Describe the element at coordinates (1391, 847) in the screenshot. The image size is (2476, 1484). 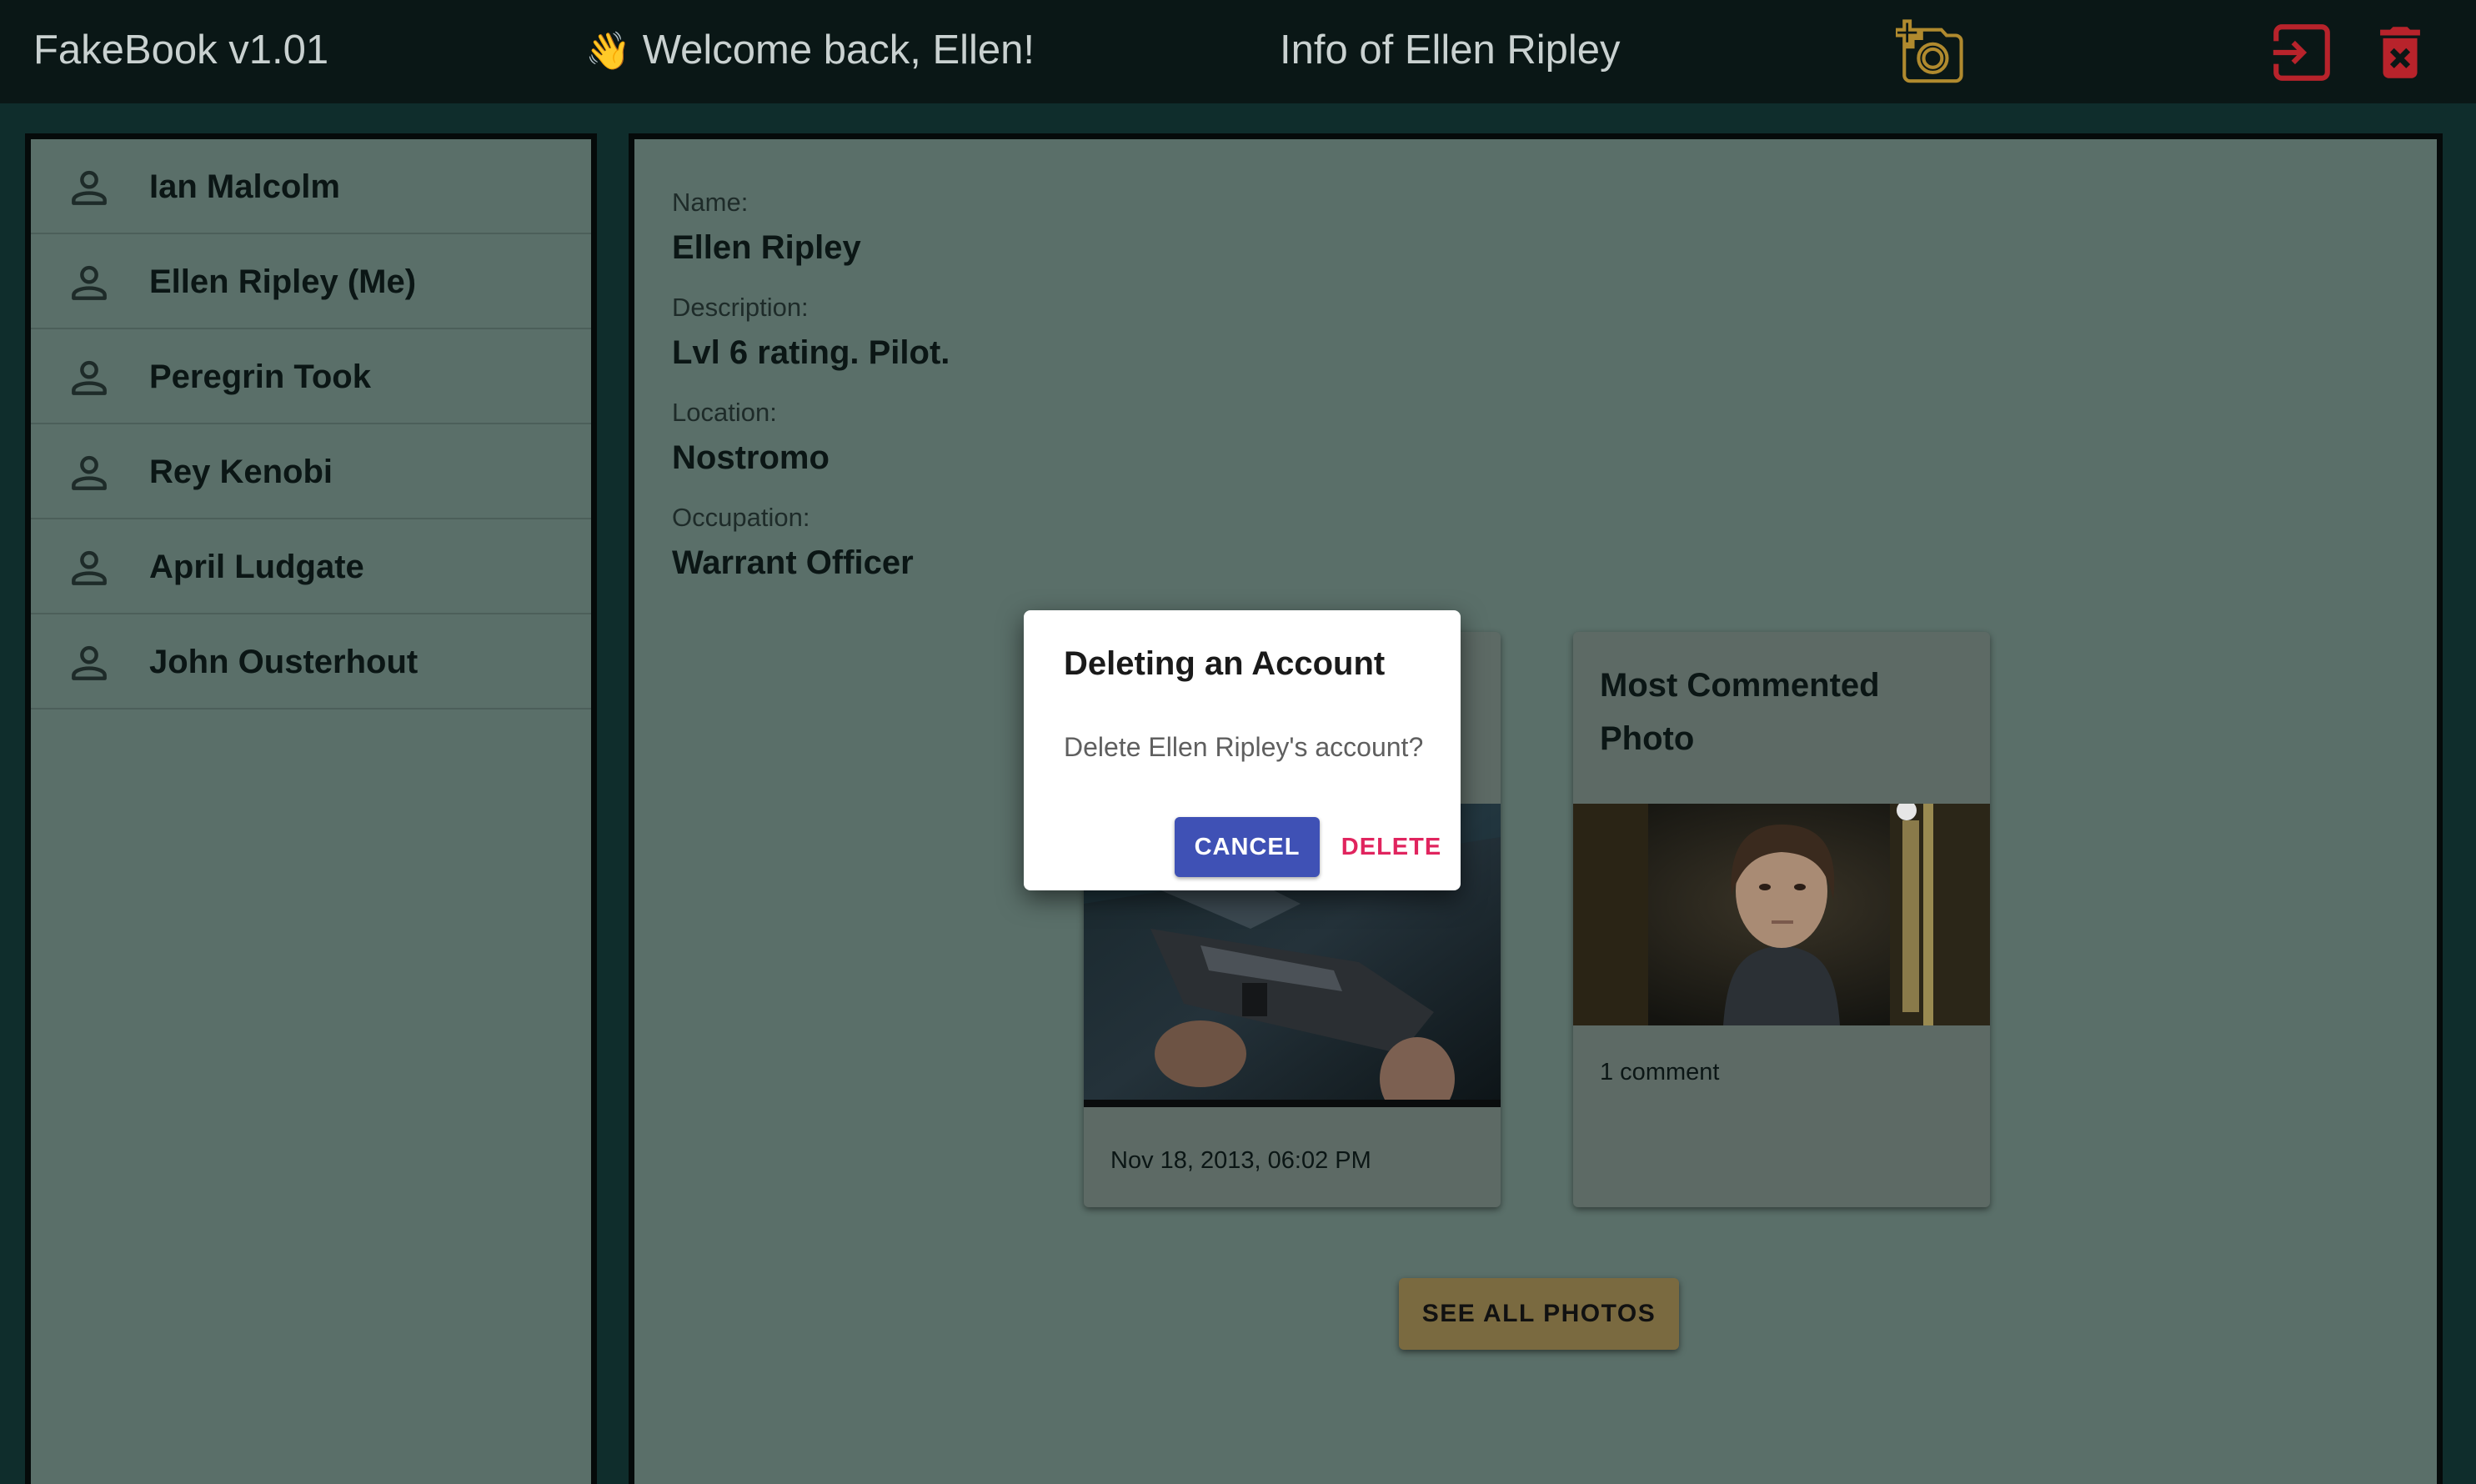
I see `delete-button: DELETE` at that location.